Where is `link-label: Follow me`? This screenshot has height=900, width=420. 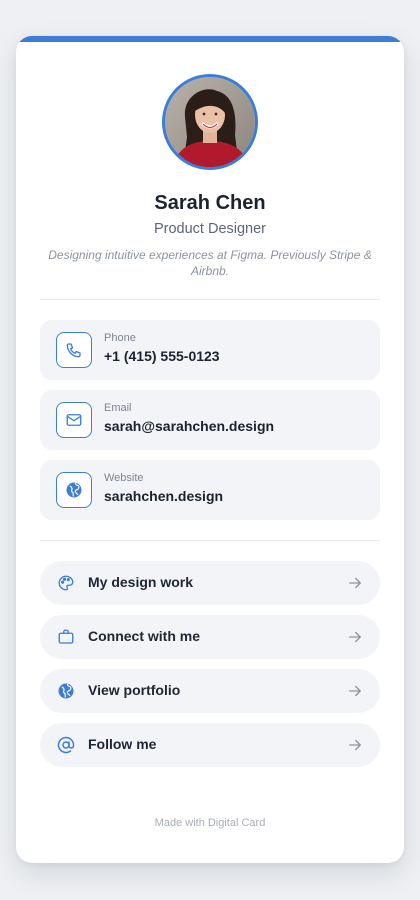
link-label: Follow me is located at coordinates (122, 744).